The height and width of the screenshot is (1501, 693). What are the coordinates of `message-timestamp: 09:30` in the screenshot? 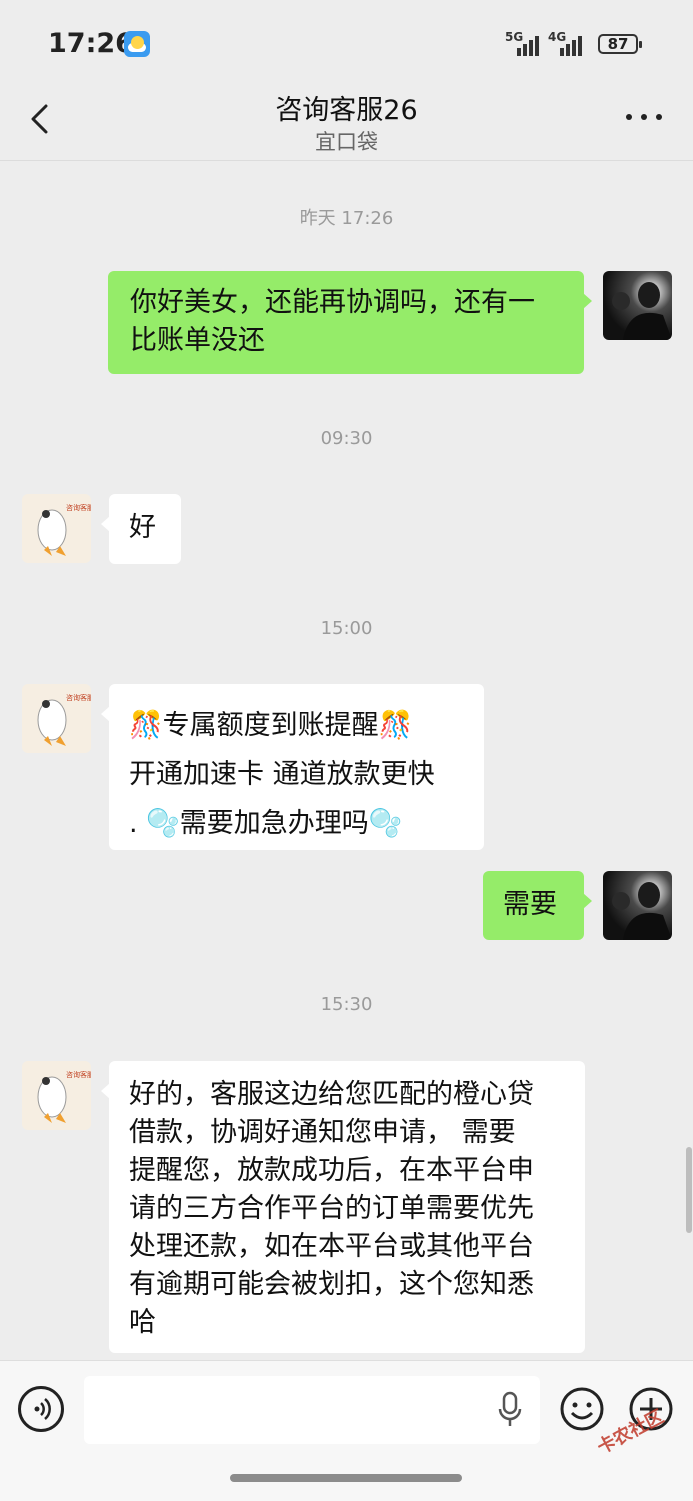 It's located at (346, 438).